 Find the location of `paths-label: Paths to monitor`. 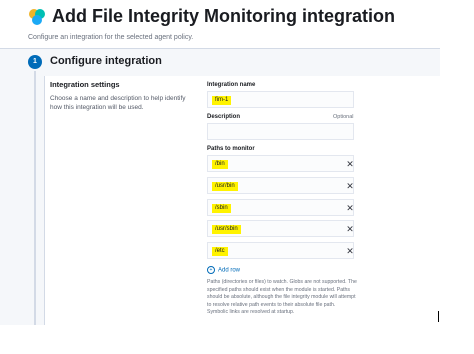

paths-label: Paths to monitor is located at coordinates (231, 149).